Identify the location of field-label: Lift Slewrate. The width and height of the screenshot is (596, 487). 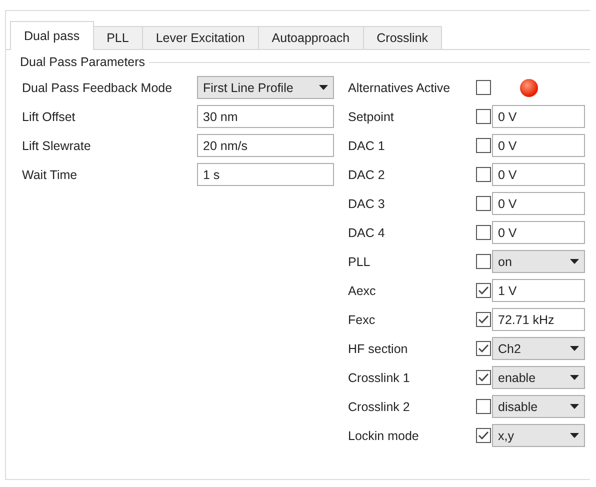
(57, 145).